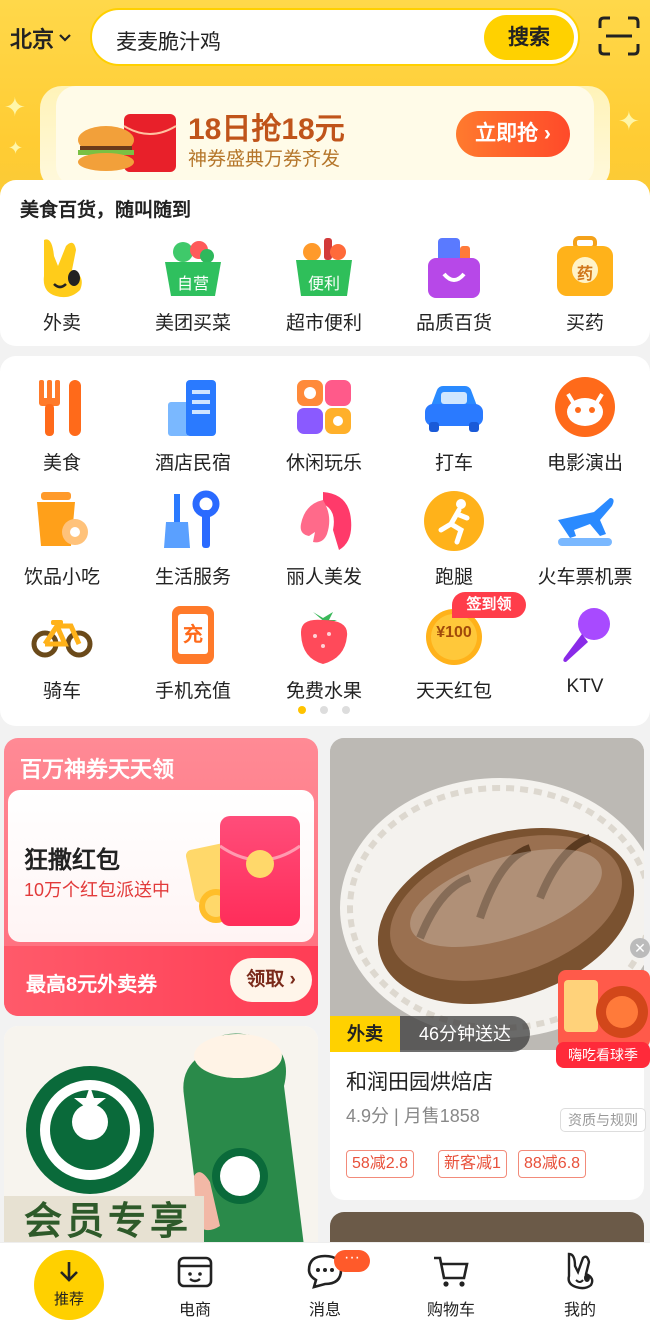 This screenshot has height=1334, width=650. What do you see at coordinates (302, 710) in the screenshot?
I see `page-dot-active` at bounding box center [302, 710].